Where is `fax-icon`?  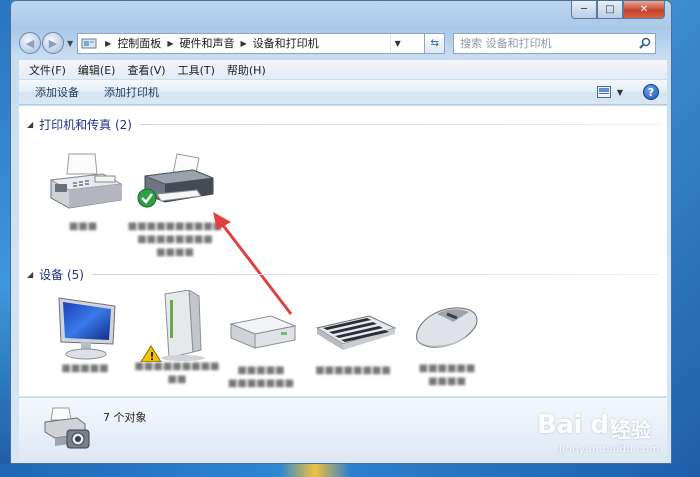 fax-icon is located at coordinates (83, 182).